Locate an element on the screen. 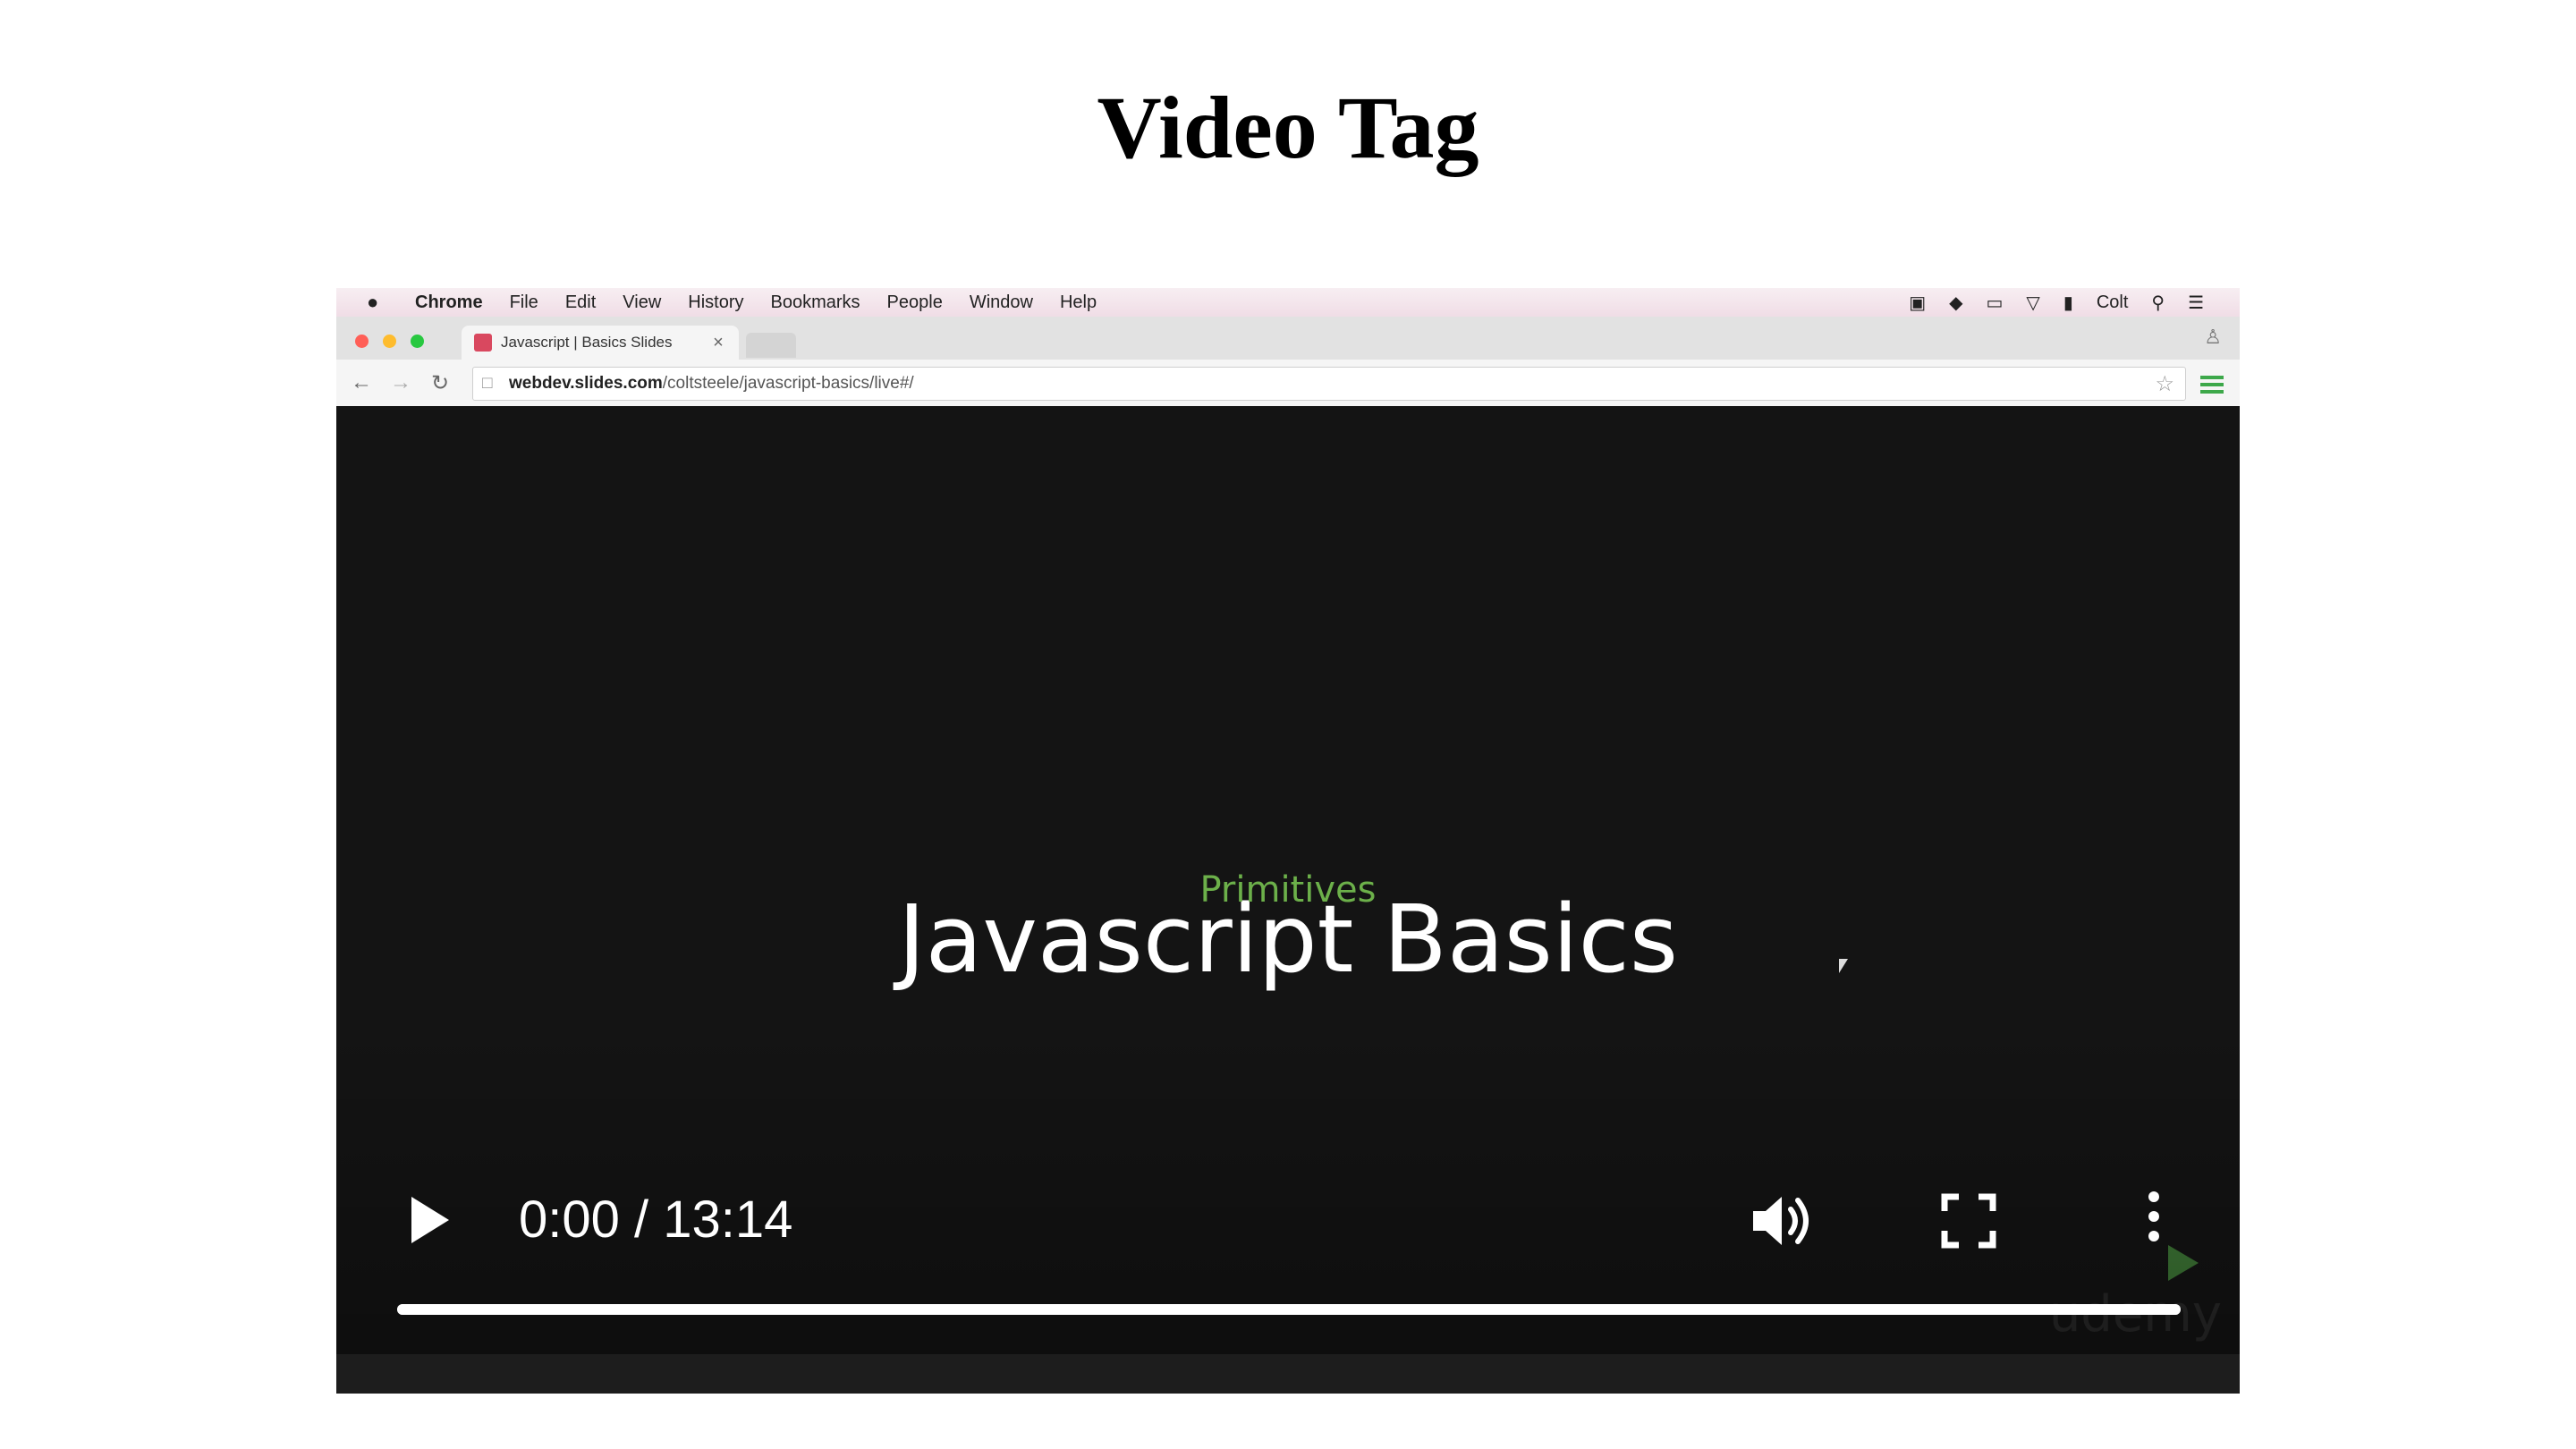  notification-center-icon: ☰ is located at coordinates (2196, 303).